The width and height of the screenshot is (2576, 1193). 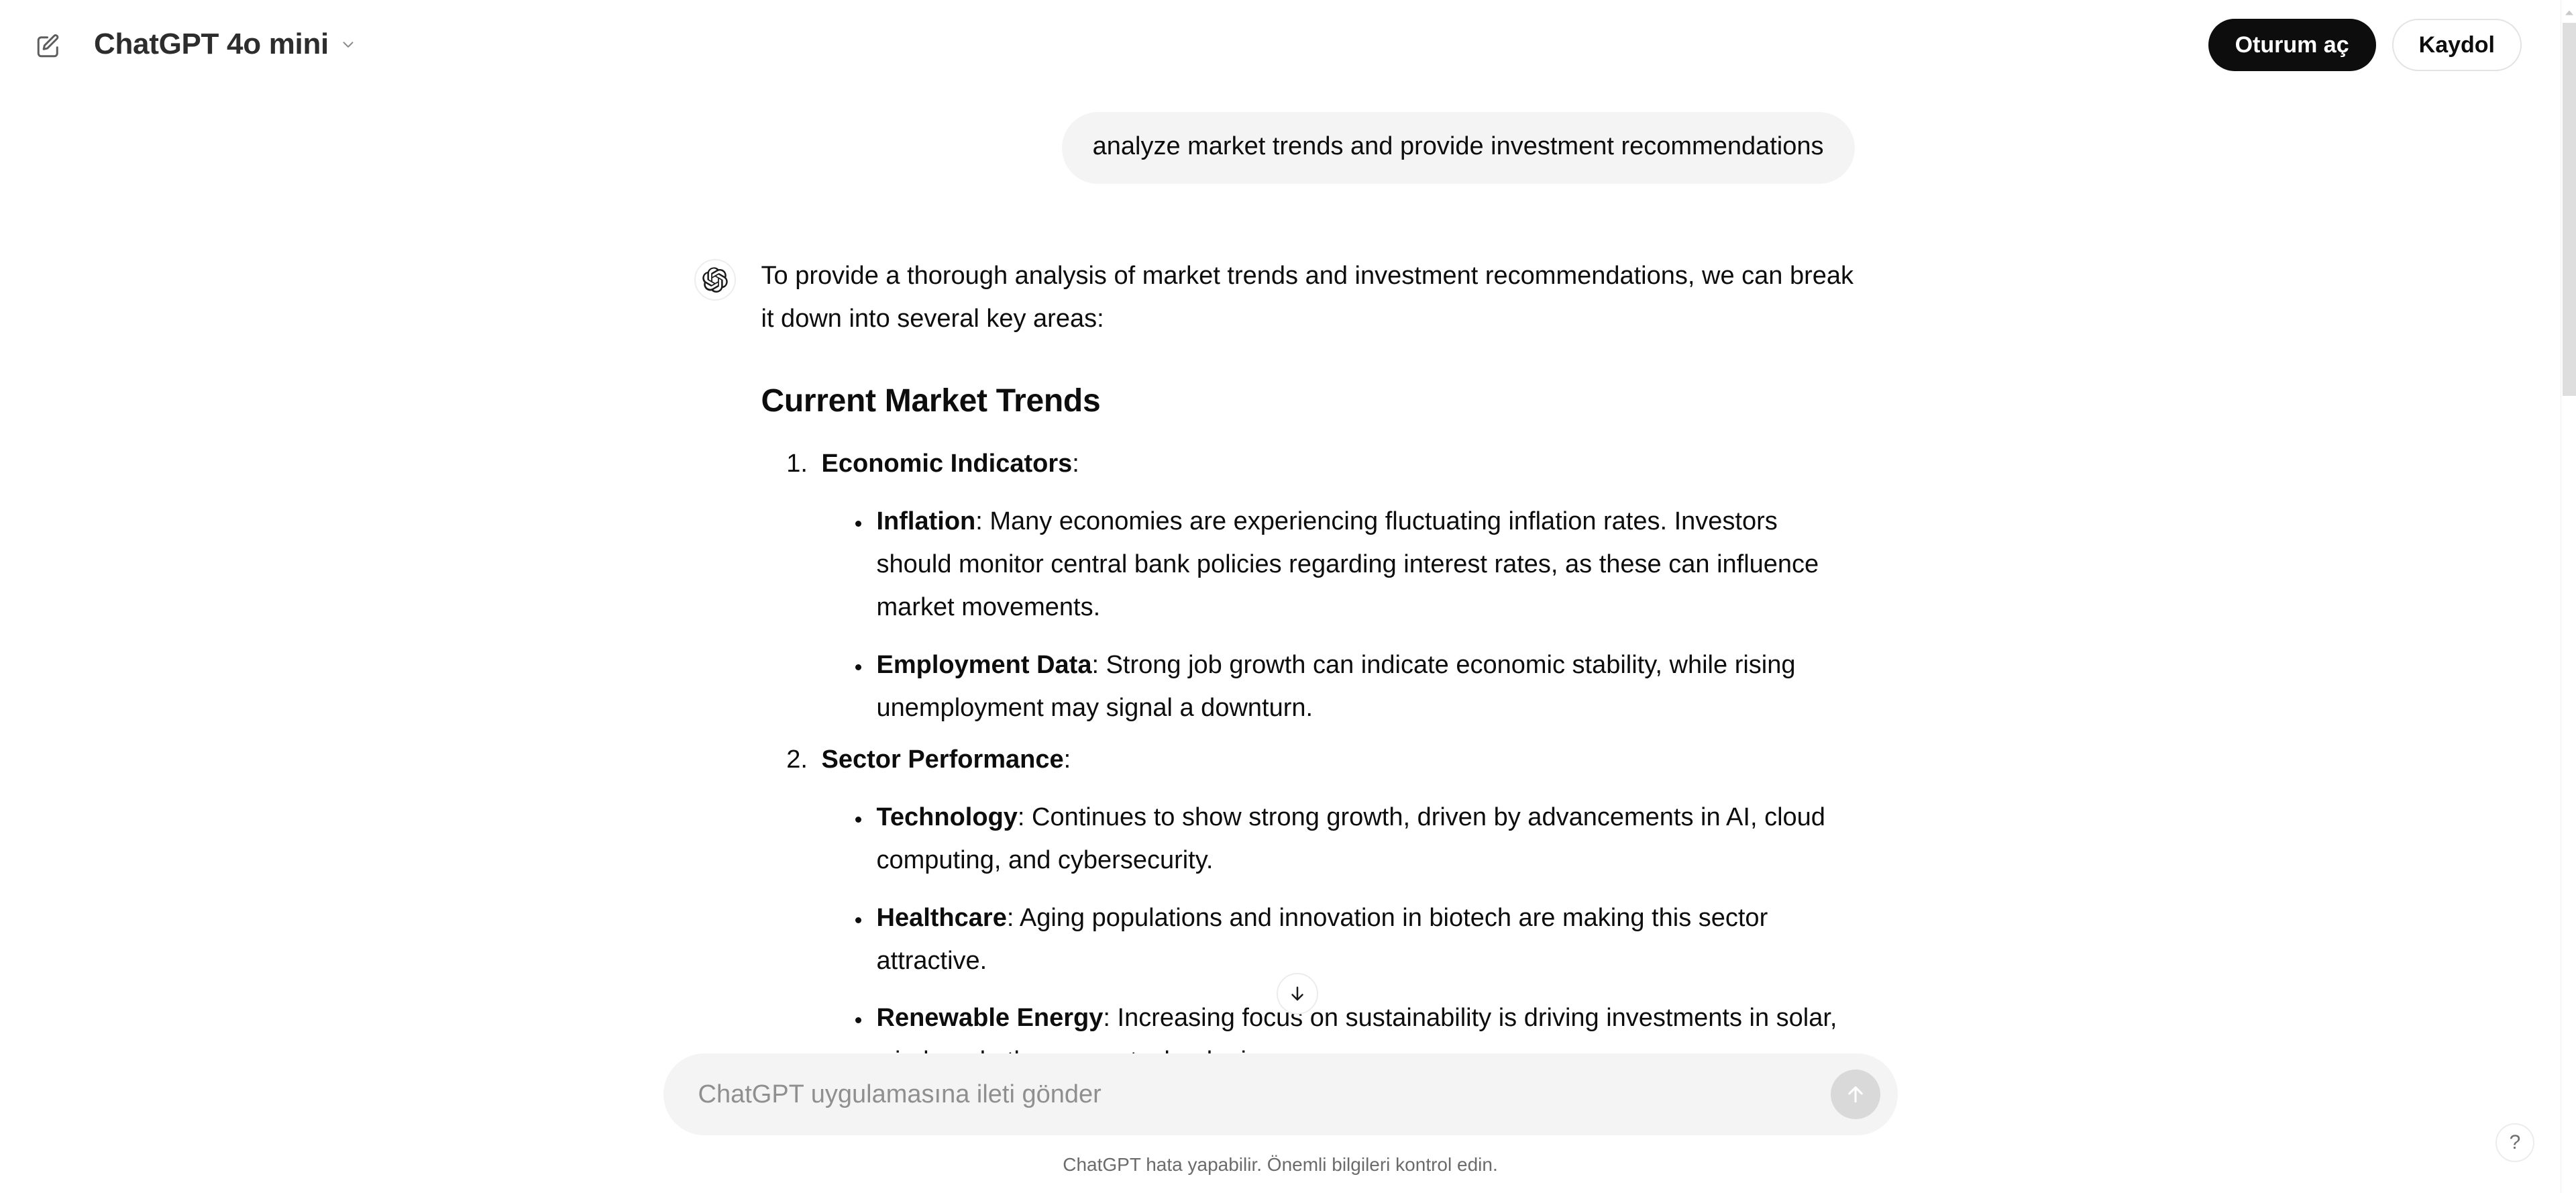 I want to click on model-name-label: ChatGPT 4o mini, so click(x=211, y=43).